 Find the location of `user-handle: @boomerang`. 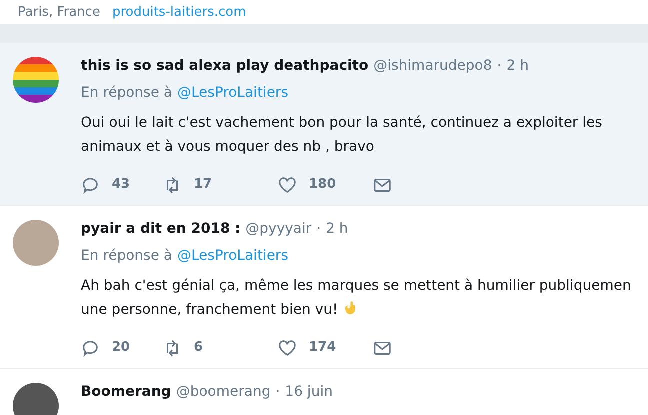

user-handle: @boomerang is located at coordinates (223, 392).